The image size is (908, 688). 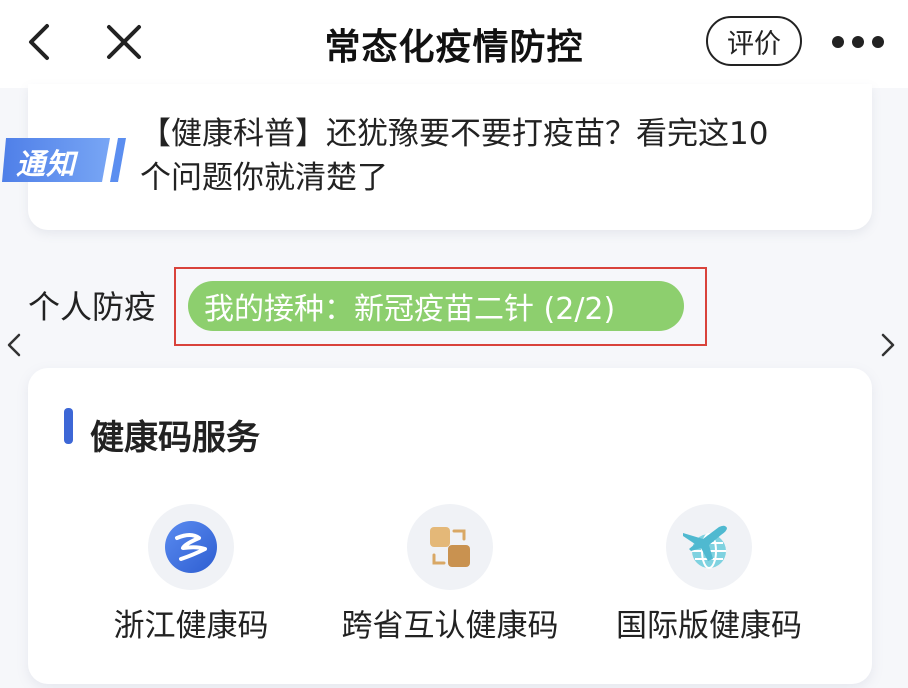 What do you see at coordinates (175, 438) in the screenshot?
I see `health-code-service-title: 健康码服务` at bounding box center [175, 438].